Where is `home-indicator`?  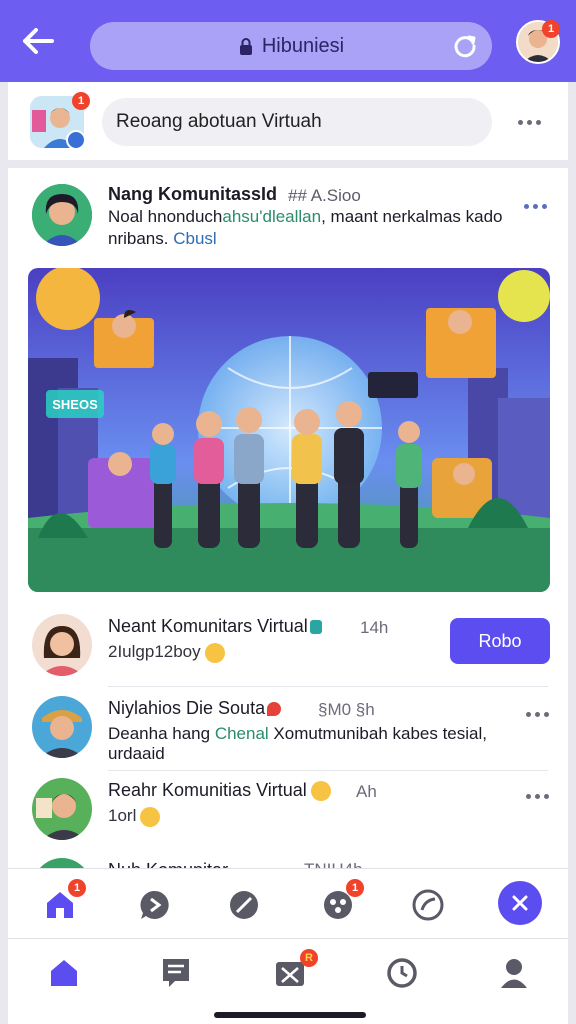
home-indicator is located at coordinates (290, 1015).